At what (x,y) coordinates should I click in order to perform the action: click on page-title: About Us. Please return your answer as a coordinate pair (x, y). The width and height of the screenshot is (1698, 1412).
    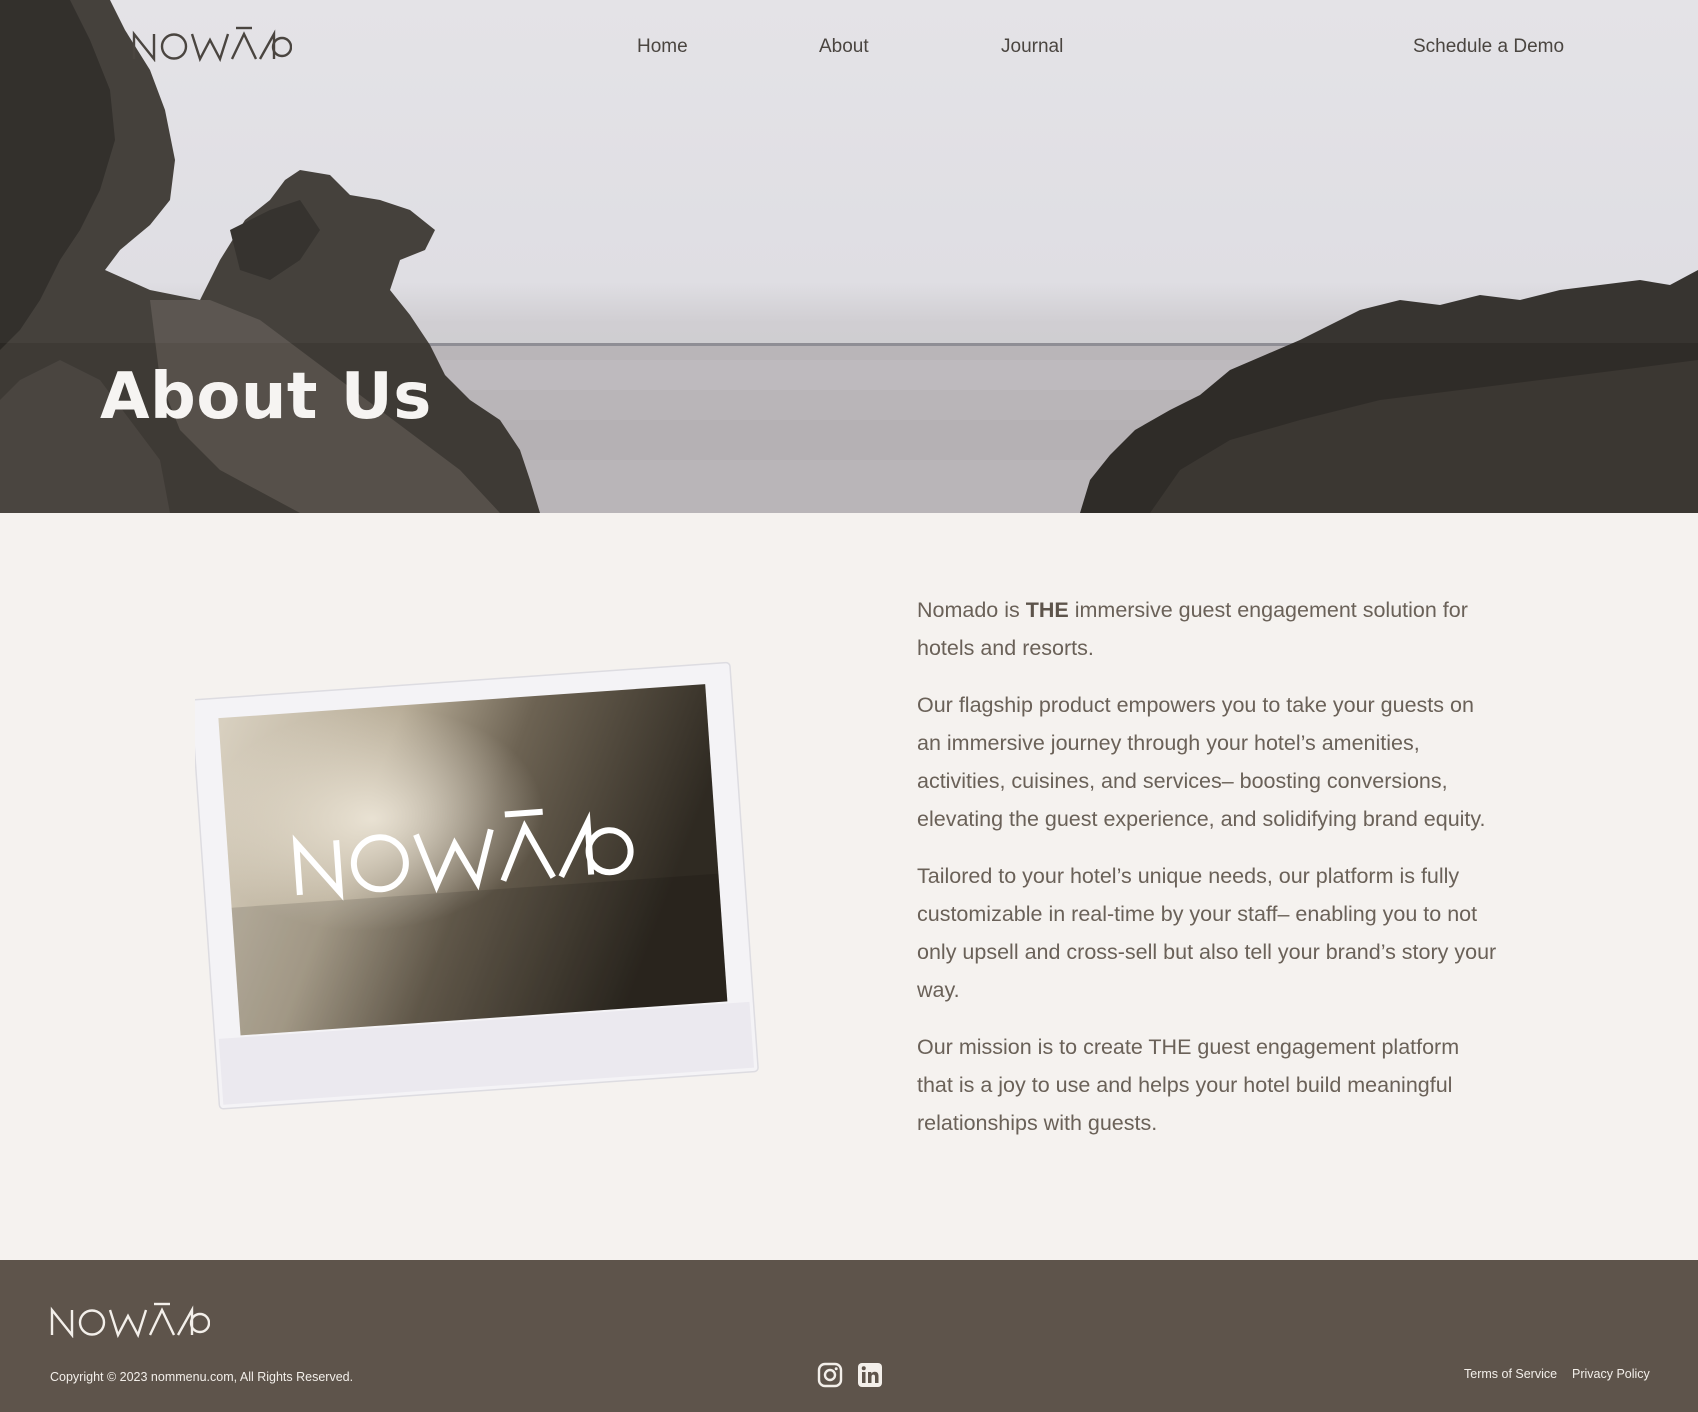
    Looking at the image, I should click on (266, 397).